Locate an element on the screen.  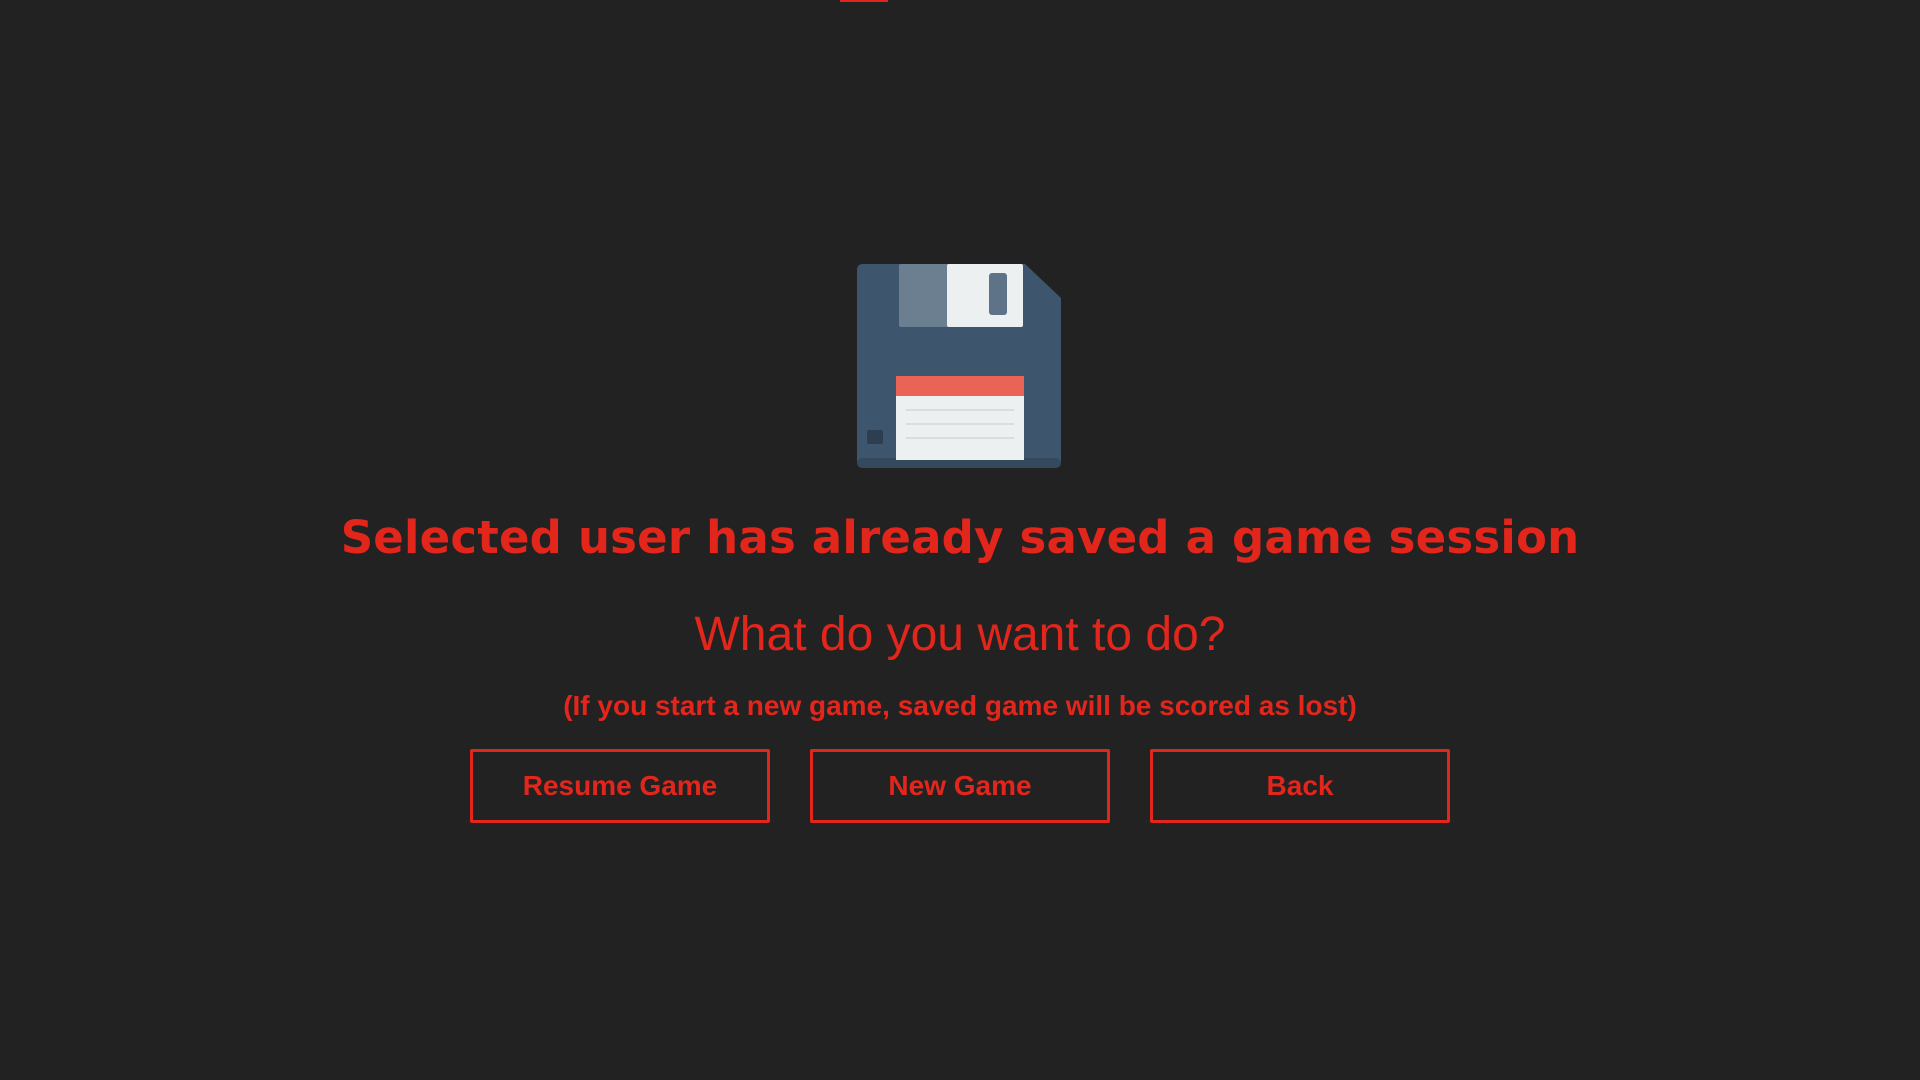
back-button: Back is located at coordinates (1300, 786).